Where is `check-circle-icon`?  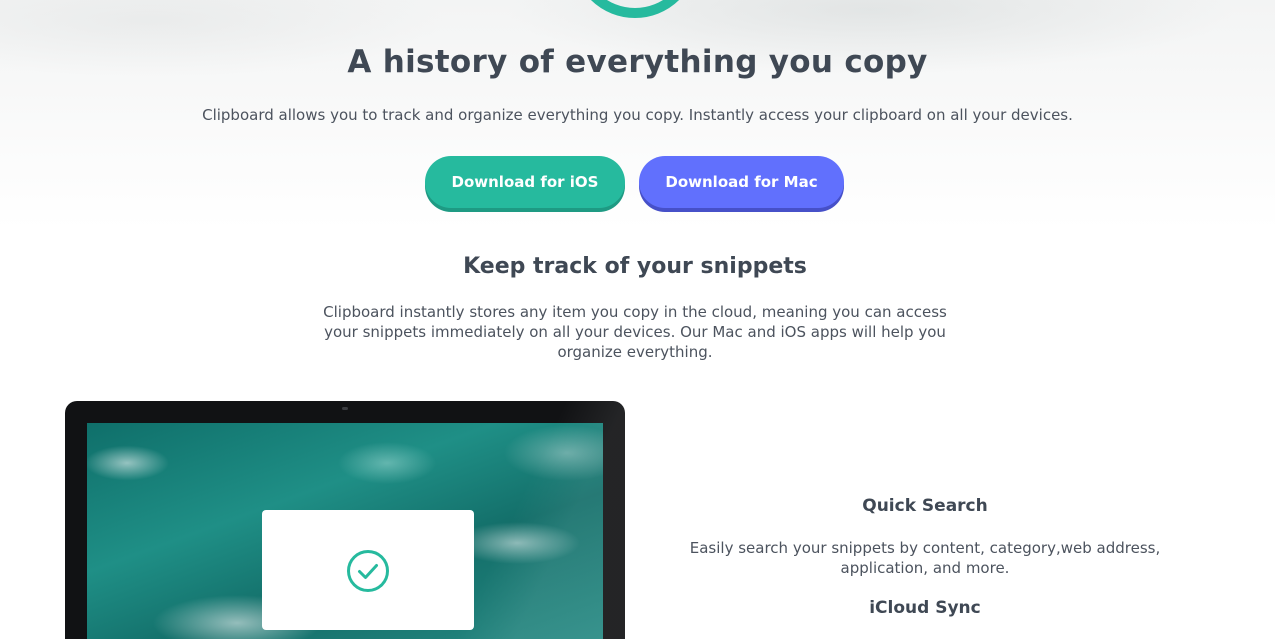
check-circle-icon is located at coordinates (368, 571).